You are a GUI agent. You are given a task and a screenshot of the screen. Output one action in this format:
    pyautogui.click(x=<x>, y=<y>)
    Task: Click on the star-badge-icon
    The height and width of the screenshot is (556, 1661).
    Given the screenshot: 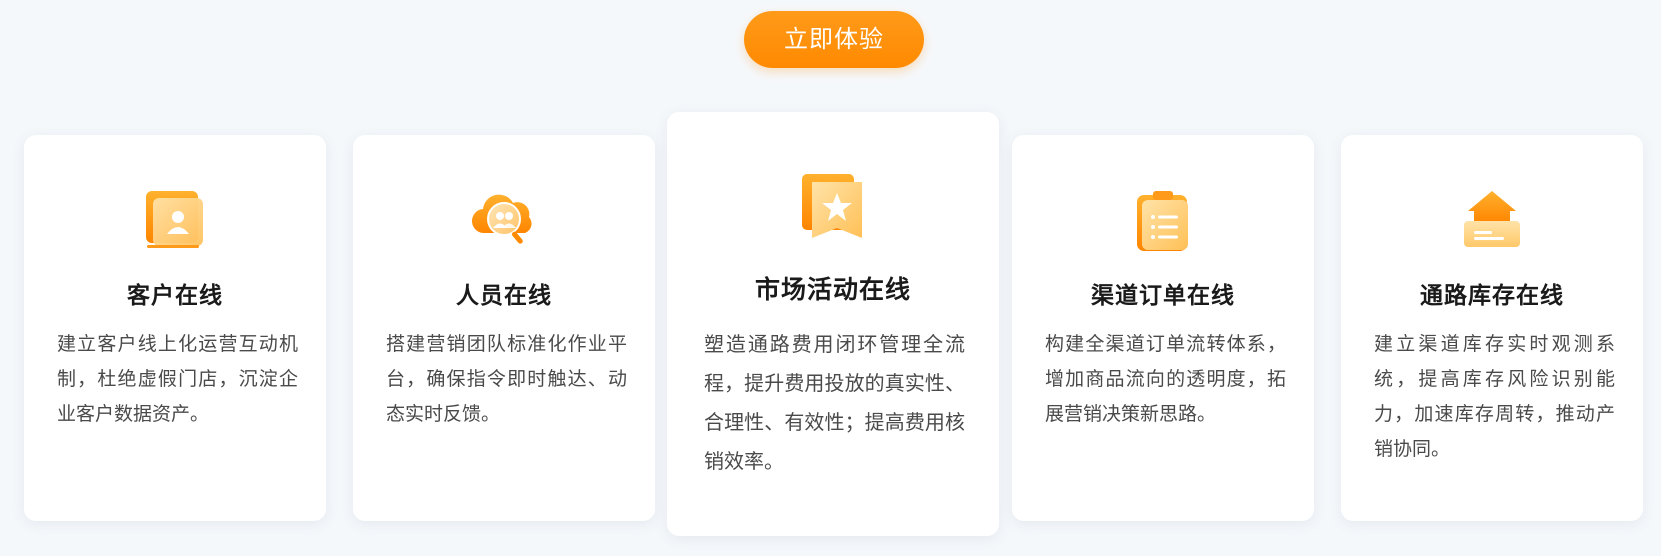 What is the action you would take?
    pyautogui.click(x=833, y=210)
    